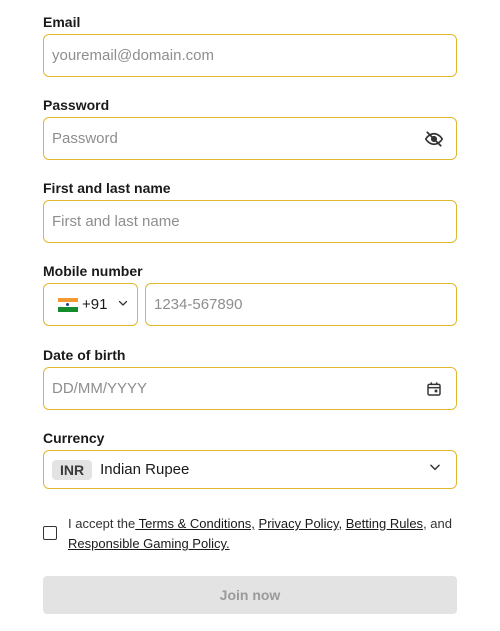 The image size is (500, 631). What do you see at coordinates (107, 188) in the screenshot?
I see `name-label: First and last name` at bounding box center [107, 188].